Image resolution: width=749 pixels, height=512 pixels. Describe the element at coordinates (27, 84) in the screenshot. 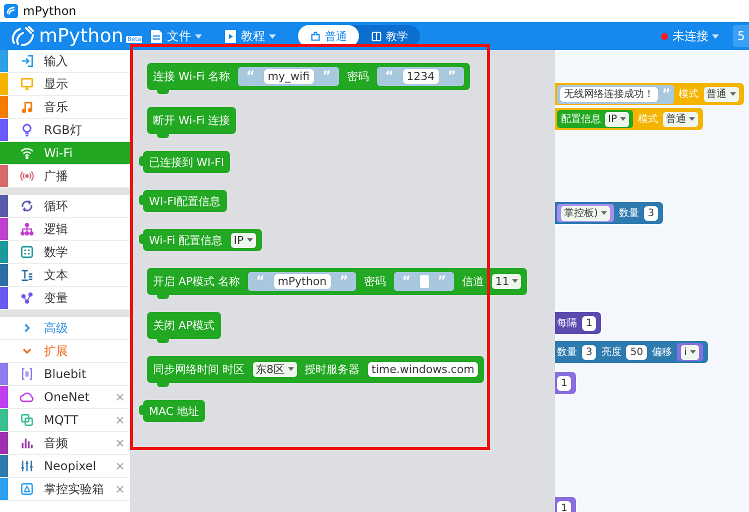

I see `monitor-icon` at that location.